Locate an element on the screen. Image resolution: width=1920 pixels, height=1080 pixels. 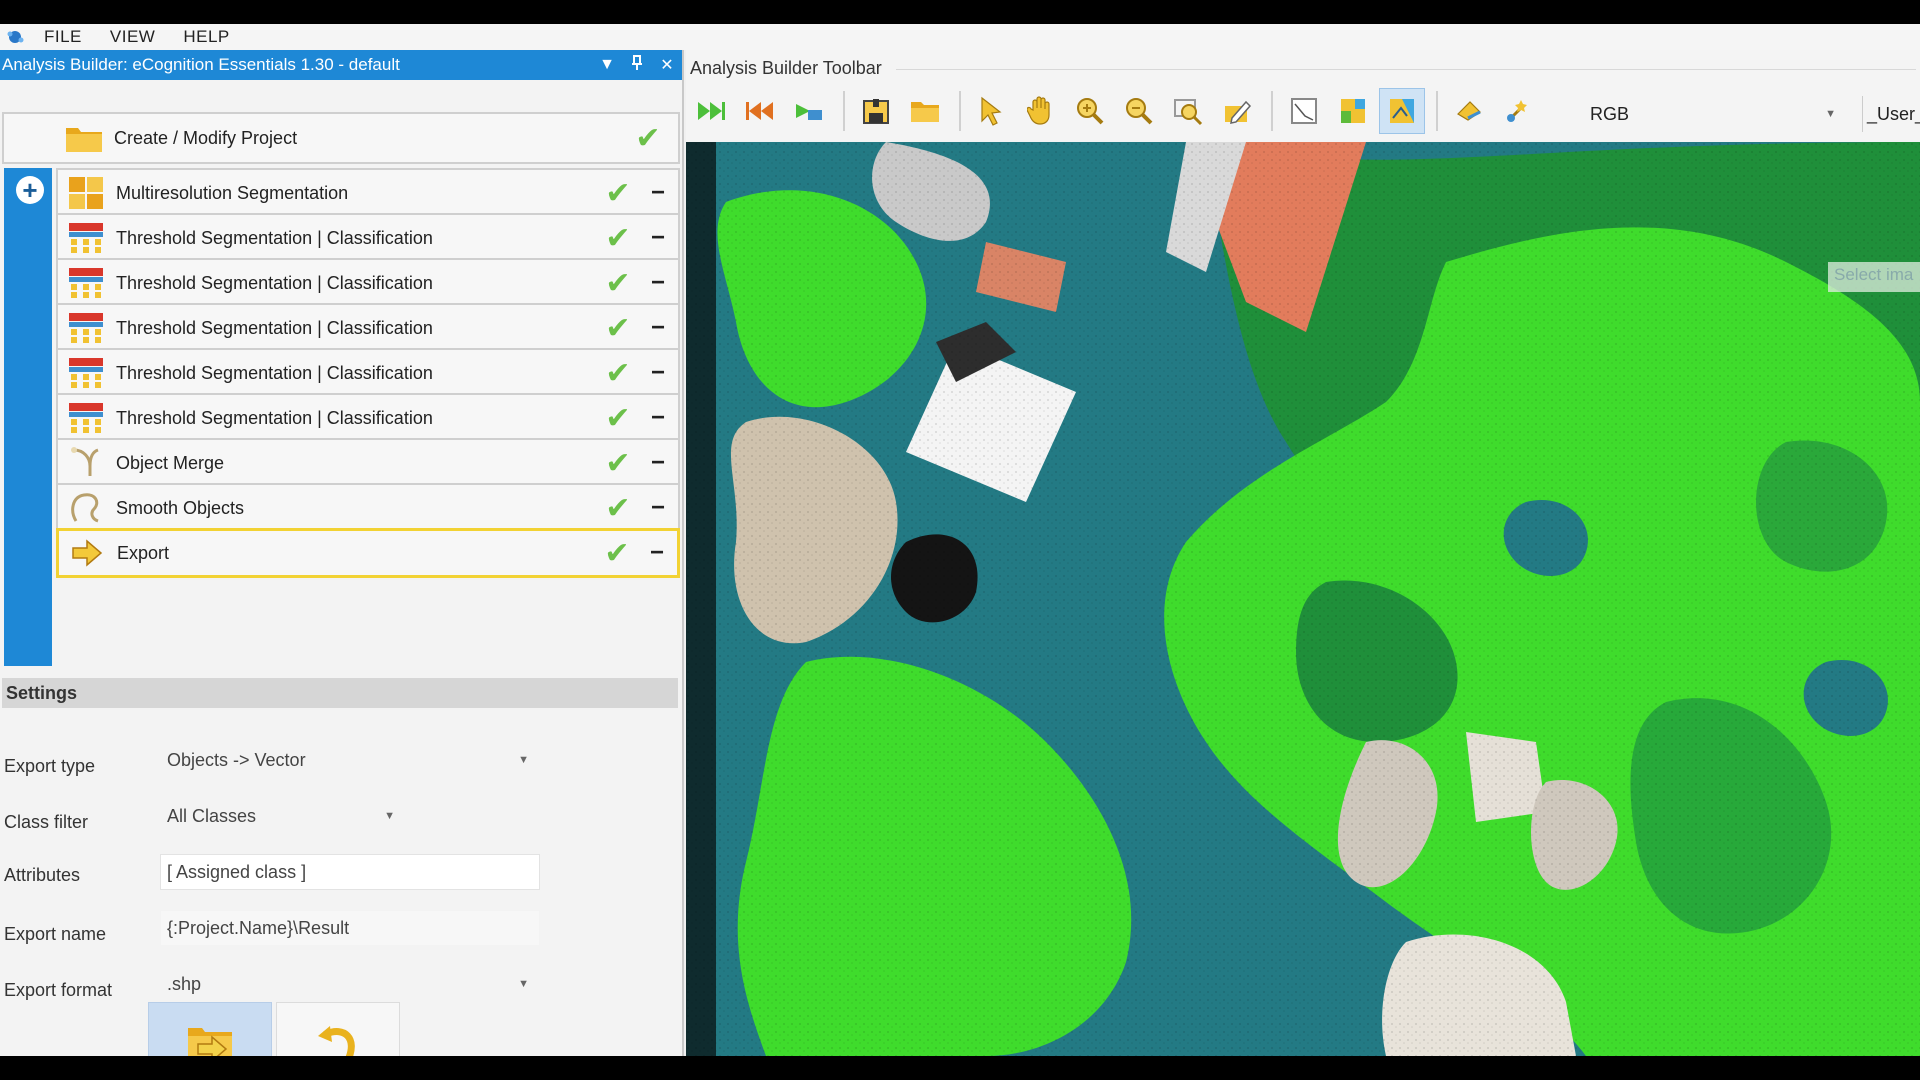
image-layer-value: RGB is located at coordinates (1610, 113).